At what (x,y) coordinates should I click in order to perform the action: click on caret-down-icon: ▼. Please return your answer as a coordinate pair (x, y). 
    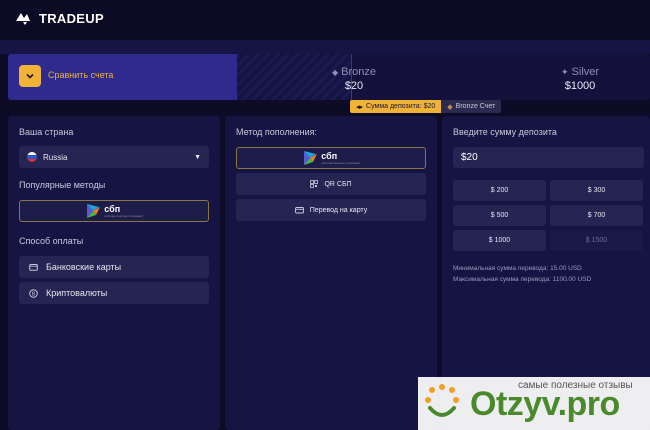
    Looking at the image, I should click on (197, 157).